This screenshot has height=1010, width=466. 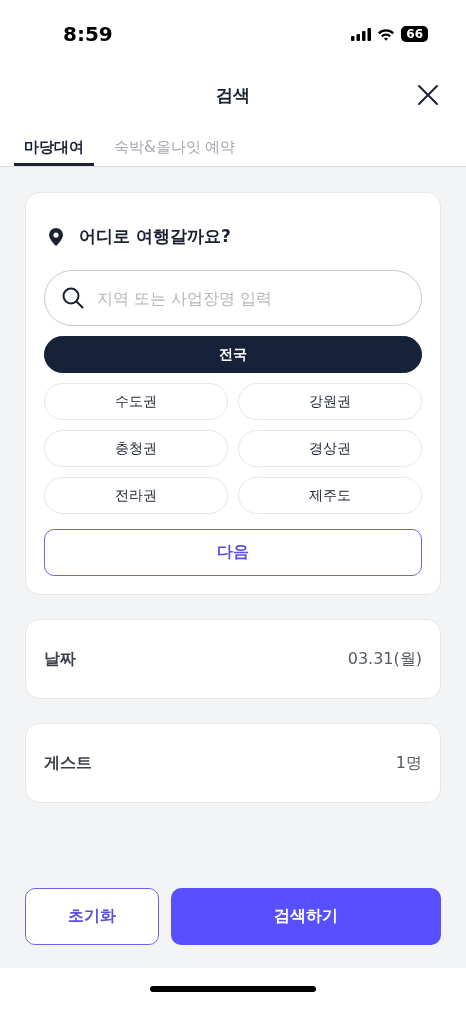 What do you see at coordinates (233, 552) in the screenshot?
I see `next-button: 다음` at bounding box center [233, 552].